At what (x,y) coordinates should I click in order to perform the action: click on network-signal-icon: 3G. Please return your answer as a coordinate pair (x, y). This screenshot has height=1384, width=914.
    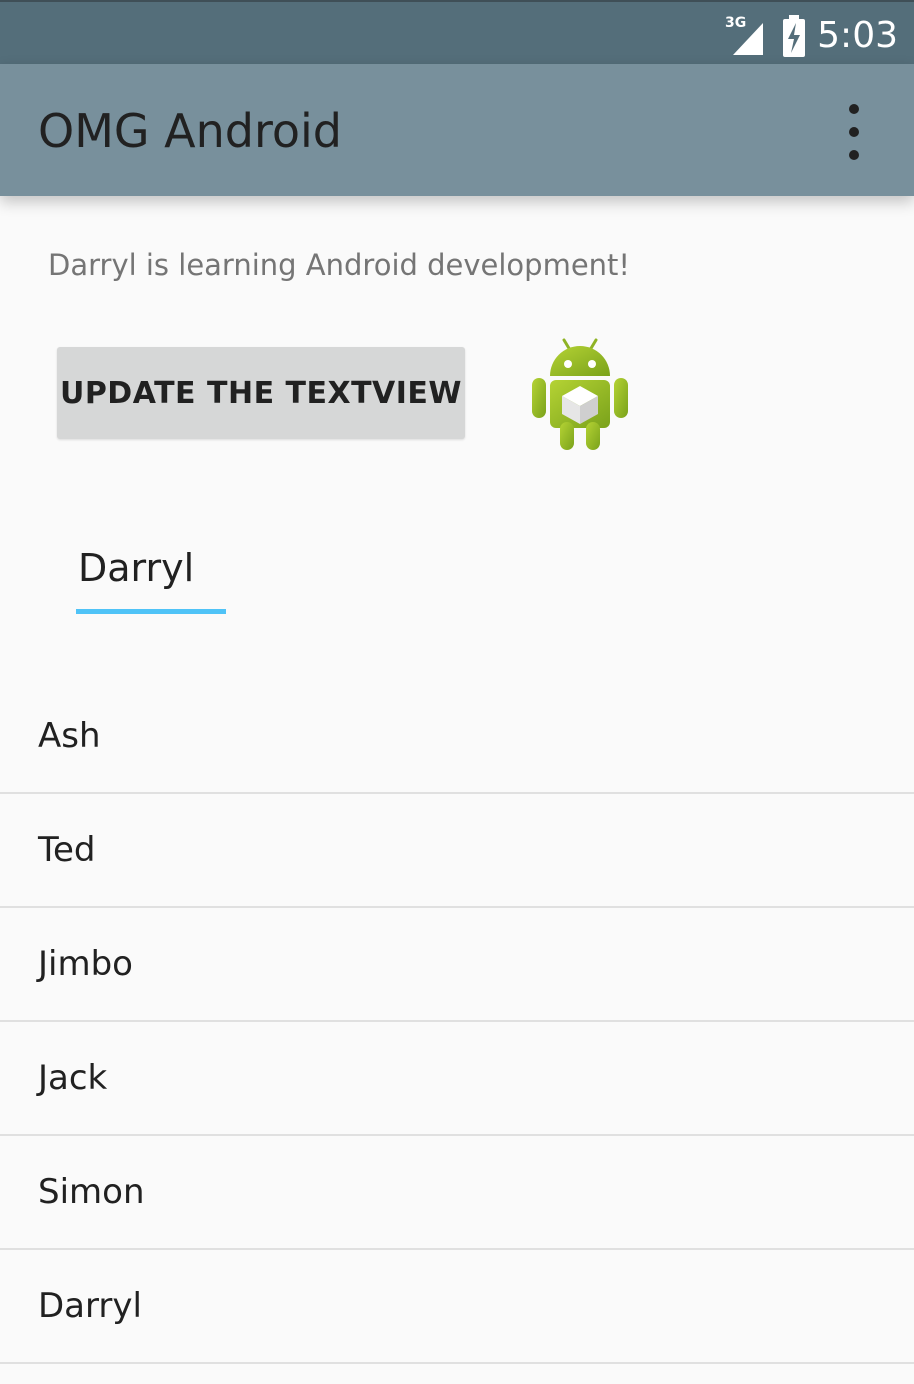
    Looking at the image, I should click on (744, 35).